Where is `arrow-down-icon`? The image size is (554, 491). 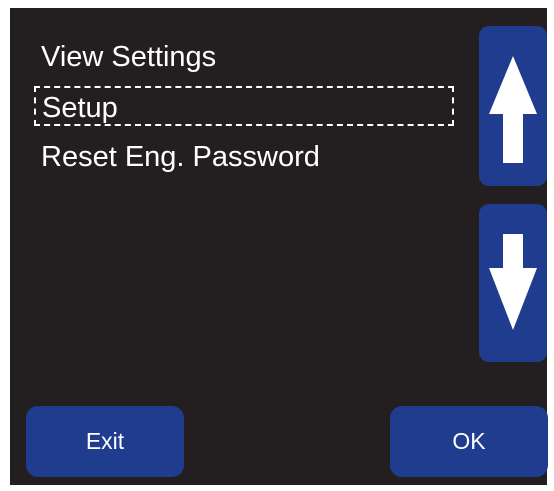
arrow-down-icon is located at coordinates (513, 282).